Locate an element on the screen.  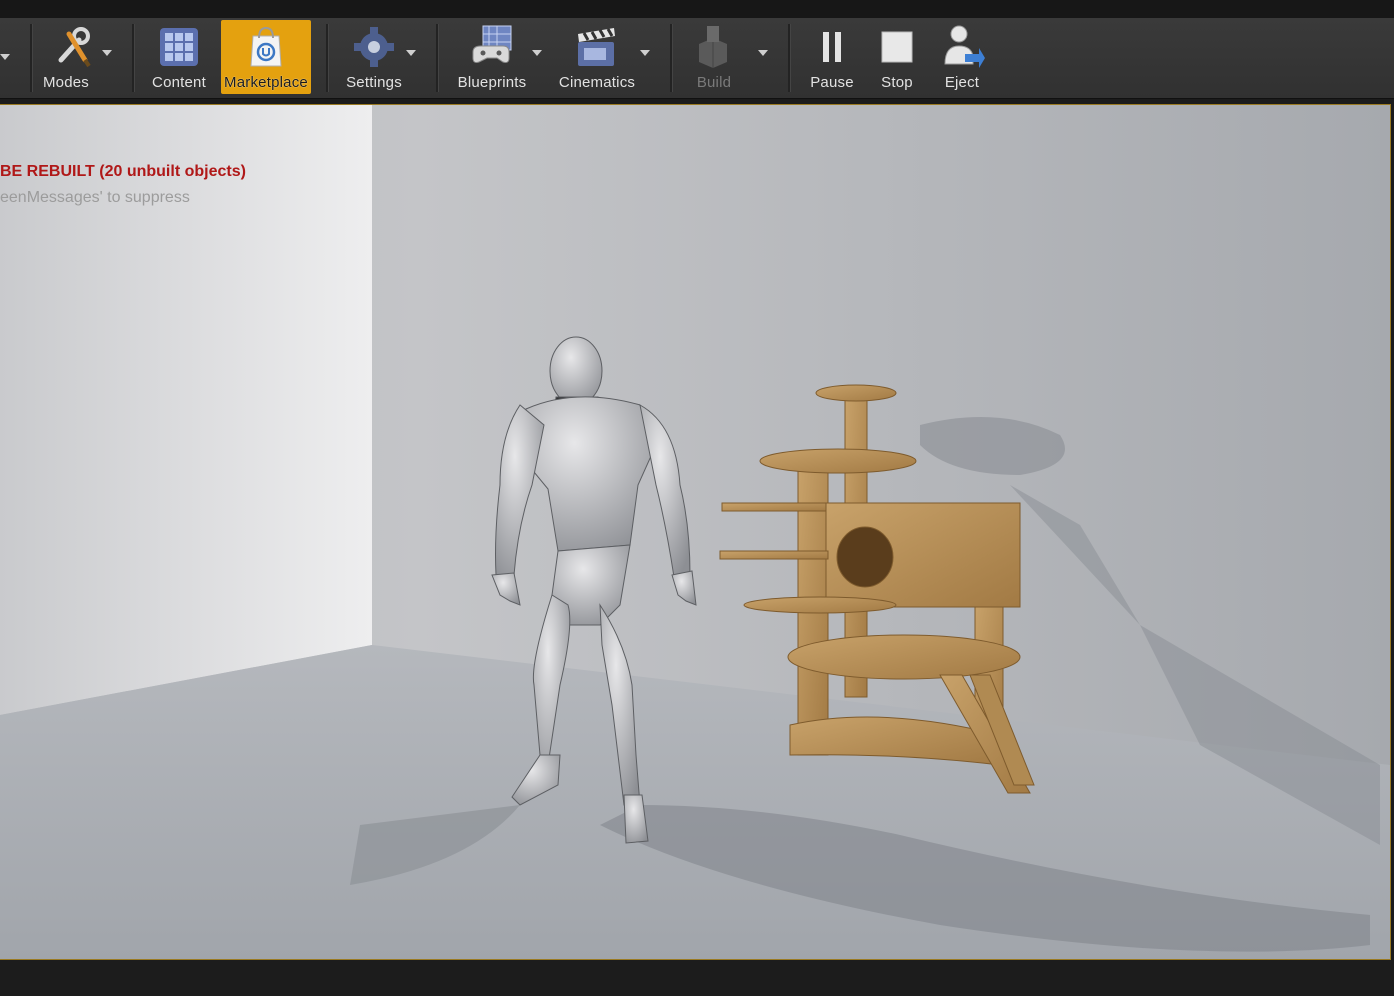
content-button: Content is located at coordinates (179, 57).